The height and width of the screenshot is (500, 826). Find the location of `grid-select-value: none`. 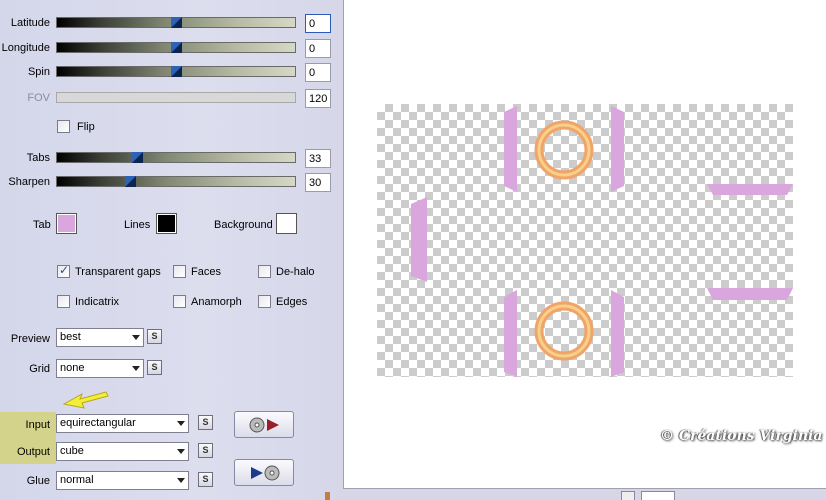

grid-select-value: none is located at coordinates (72, 368).